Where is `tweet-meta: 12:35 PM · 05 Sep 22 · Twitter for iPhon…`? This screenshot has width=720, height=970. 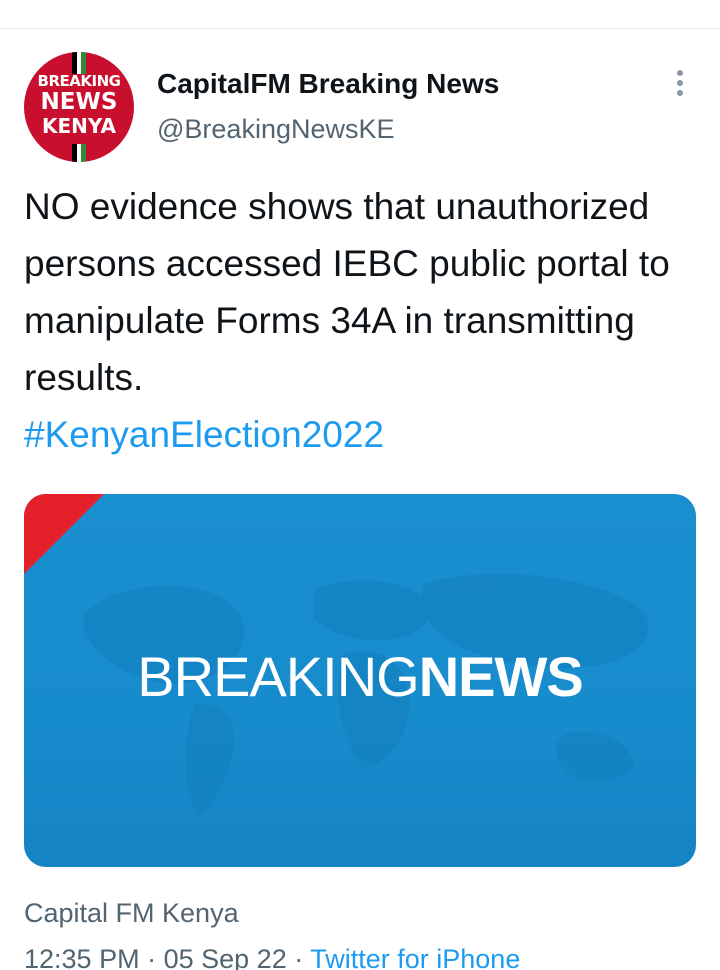 tweet-meta: 12:35 PM · 05 Sep 22 · Twitter for iPhon… is located at coordinates (272, 957).